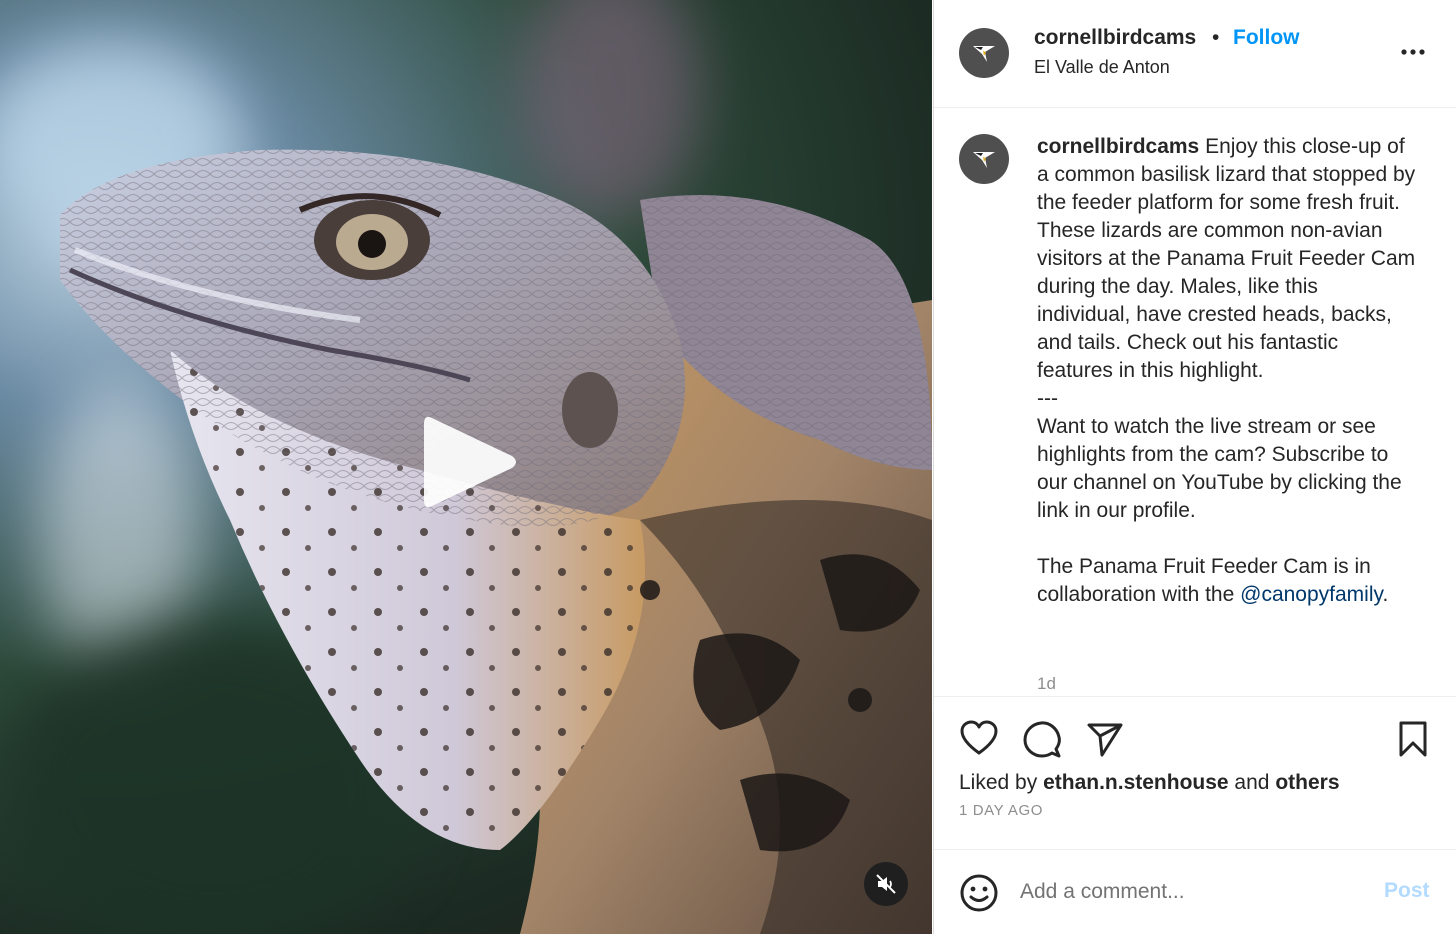 This screenshot has width=1456, height=934. What do you see at coordinates (1407, 891) in the screenshot?
I see `post-comment-button: Post` at bounding box center [1407, 891].